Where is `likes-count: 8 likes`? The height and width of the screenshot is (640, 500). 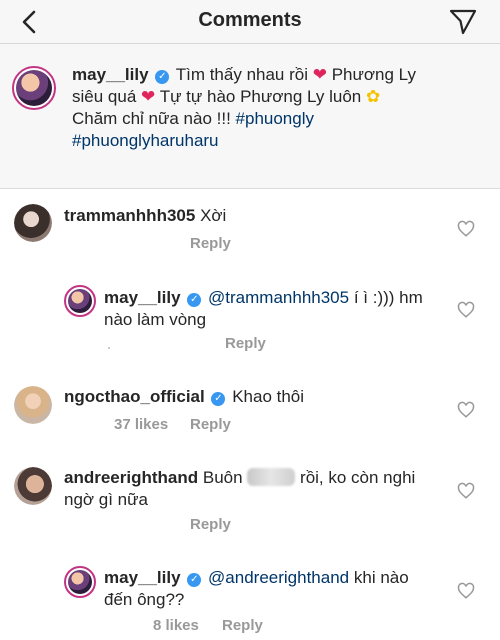 likes-count: 8 likes is located at coordinates (176, 625).